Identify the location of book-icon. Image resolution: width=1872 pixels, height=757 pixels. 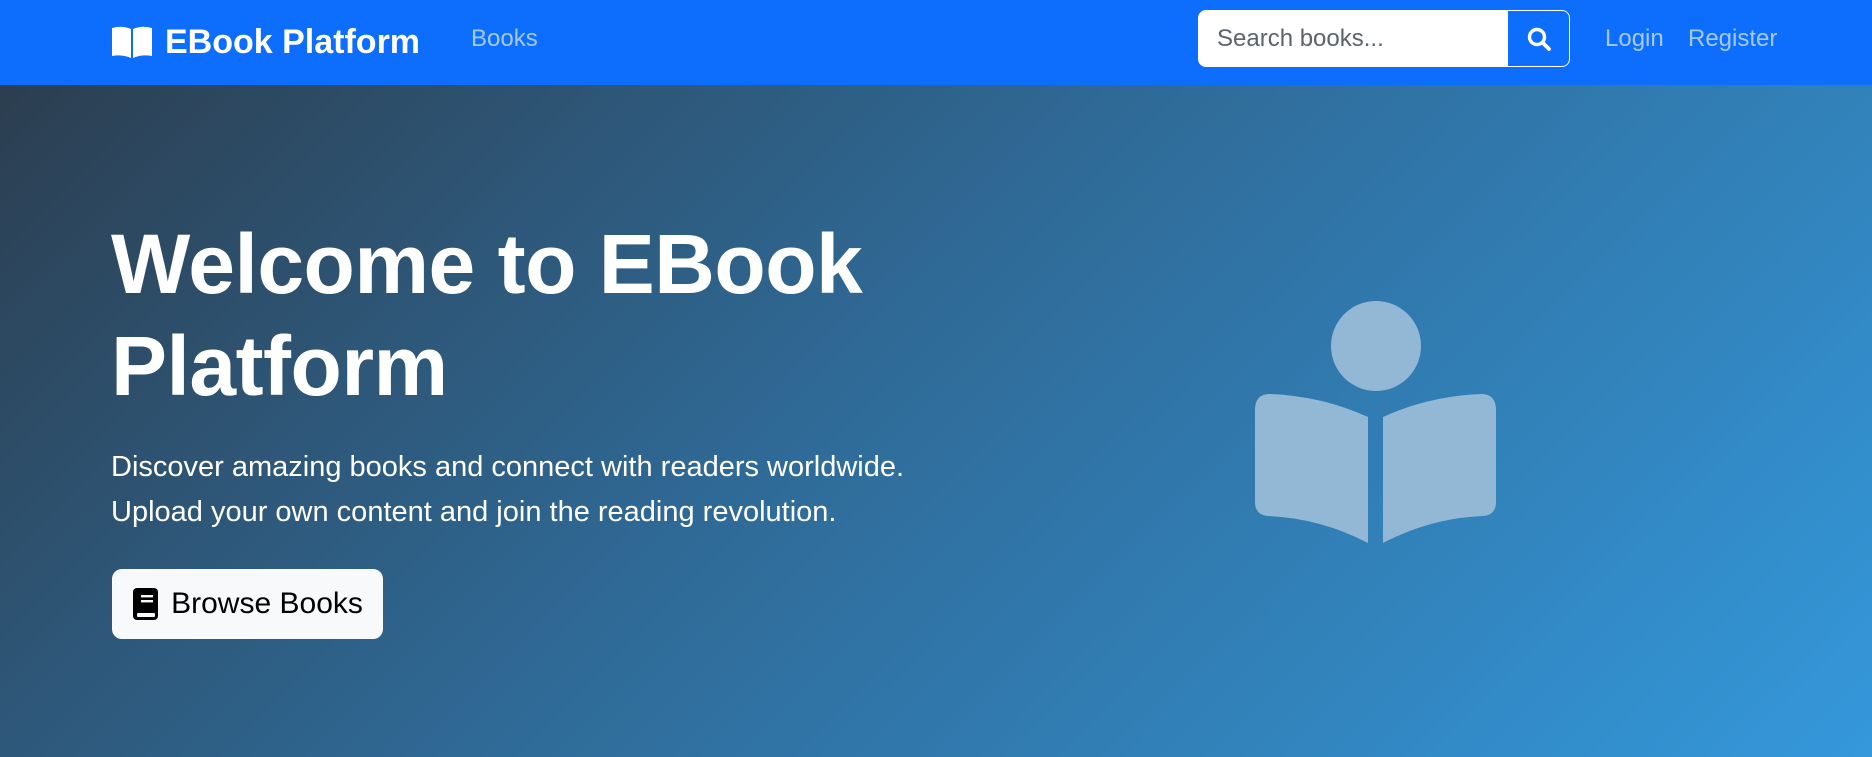
(145, 604).